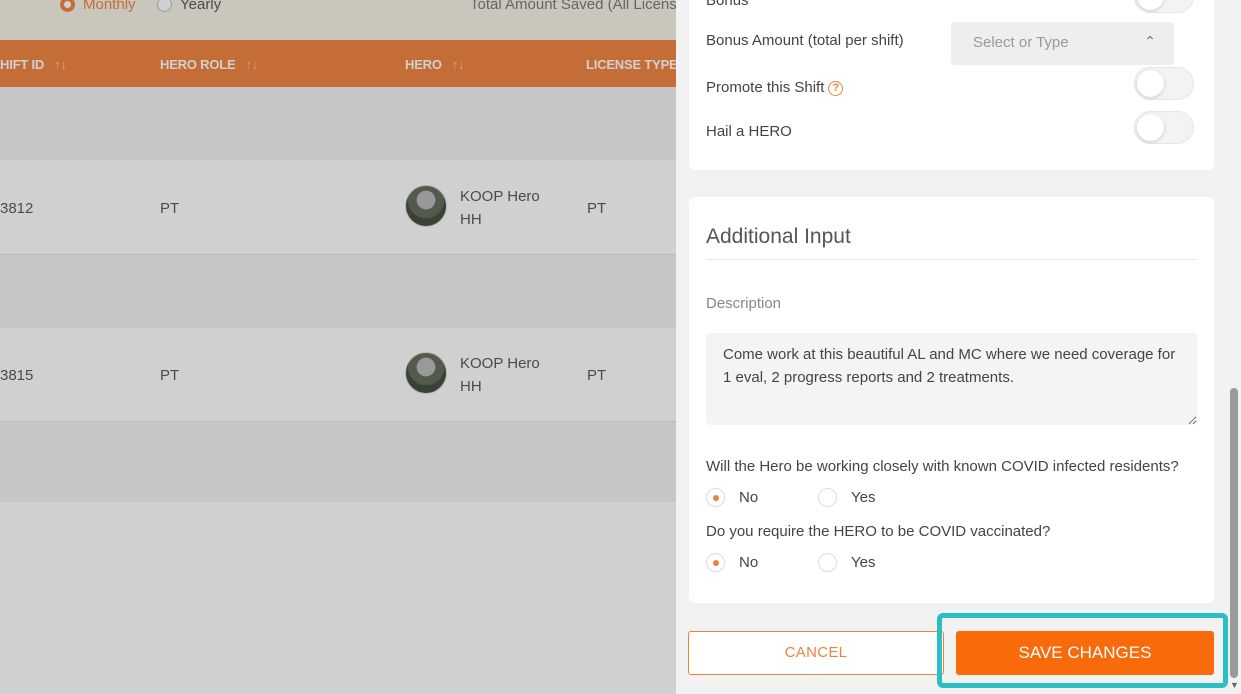 Image resolution: width=1241 pixels, height=694 pixels. I want to click on section-title: Additional Input, so click(778, 236).